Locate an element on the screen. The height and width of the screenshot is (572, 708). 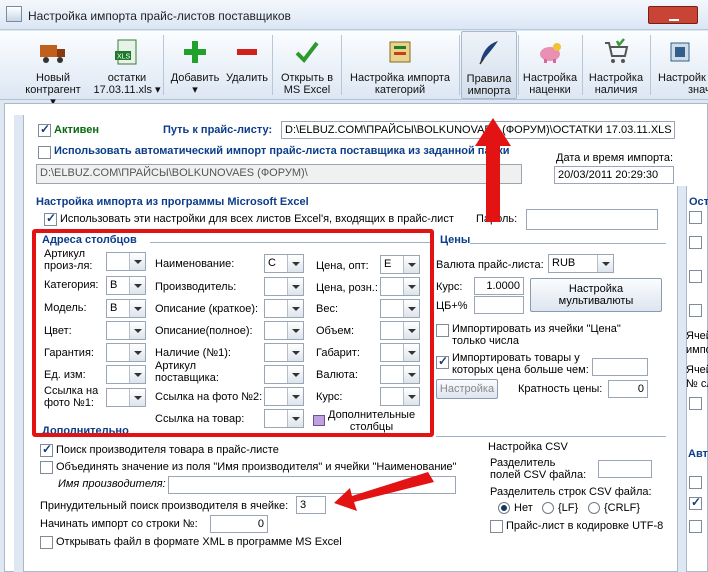
arrow-to-import-rules is located at coordinates (493, 170).